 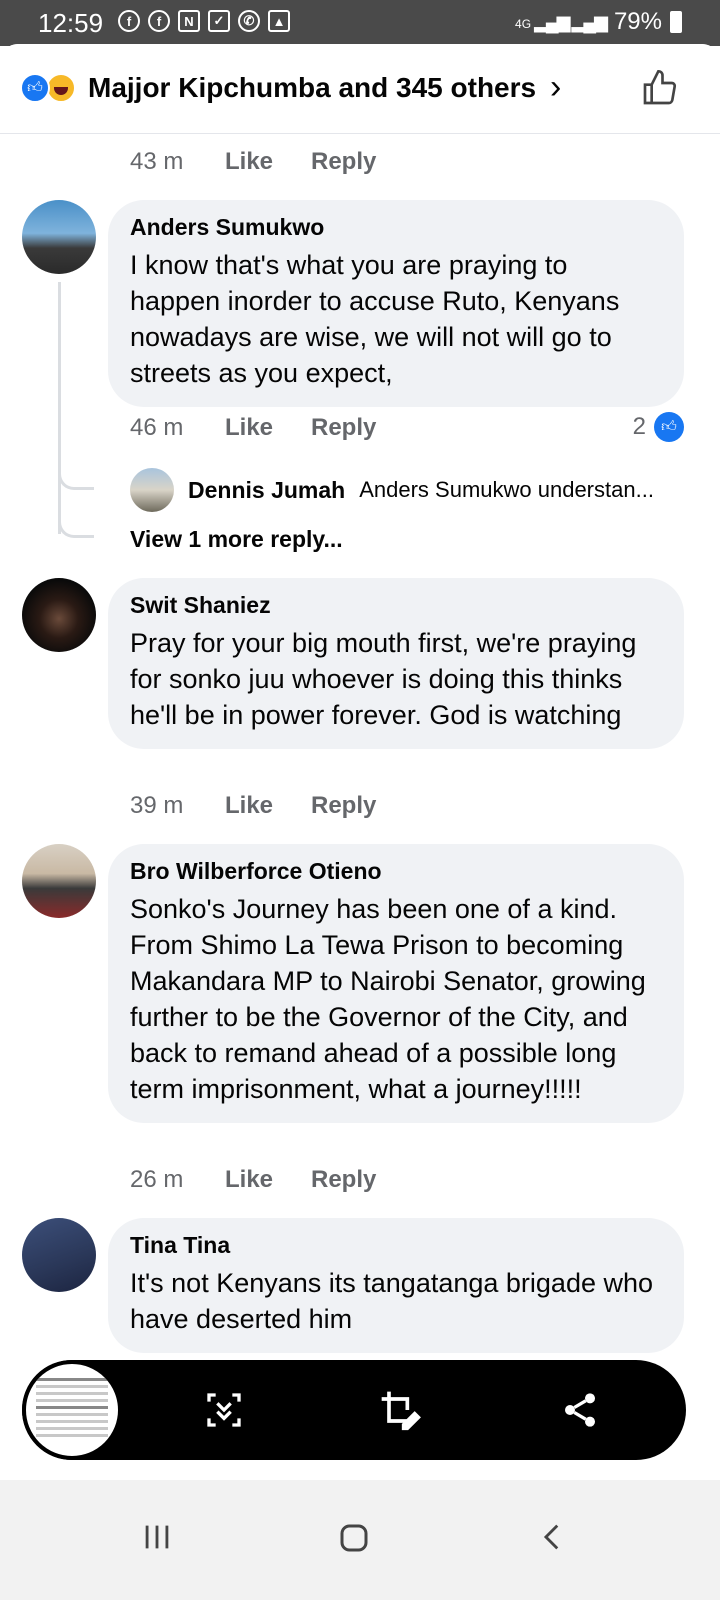 What do you see at coordinates (660, 92) in the screenshot?
I see `like-thumb-icon` at bounding box center [660, 92].